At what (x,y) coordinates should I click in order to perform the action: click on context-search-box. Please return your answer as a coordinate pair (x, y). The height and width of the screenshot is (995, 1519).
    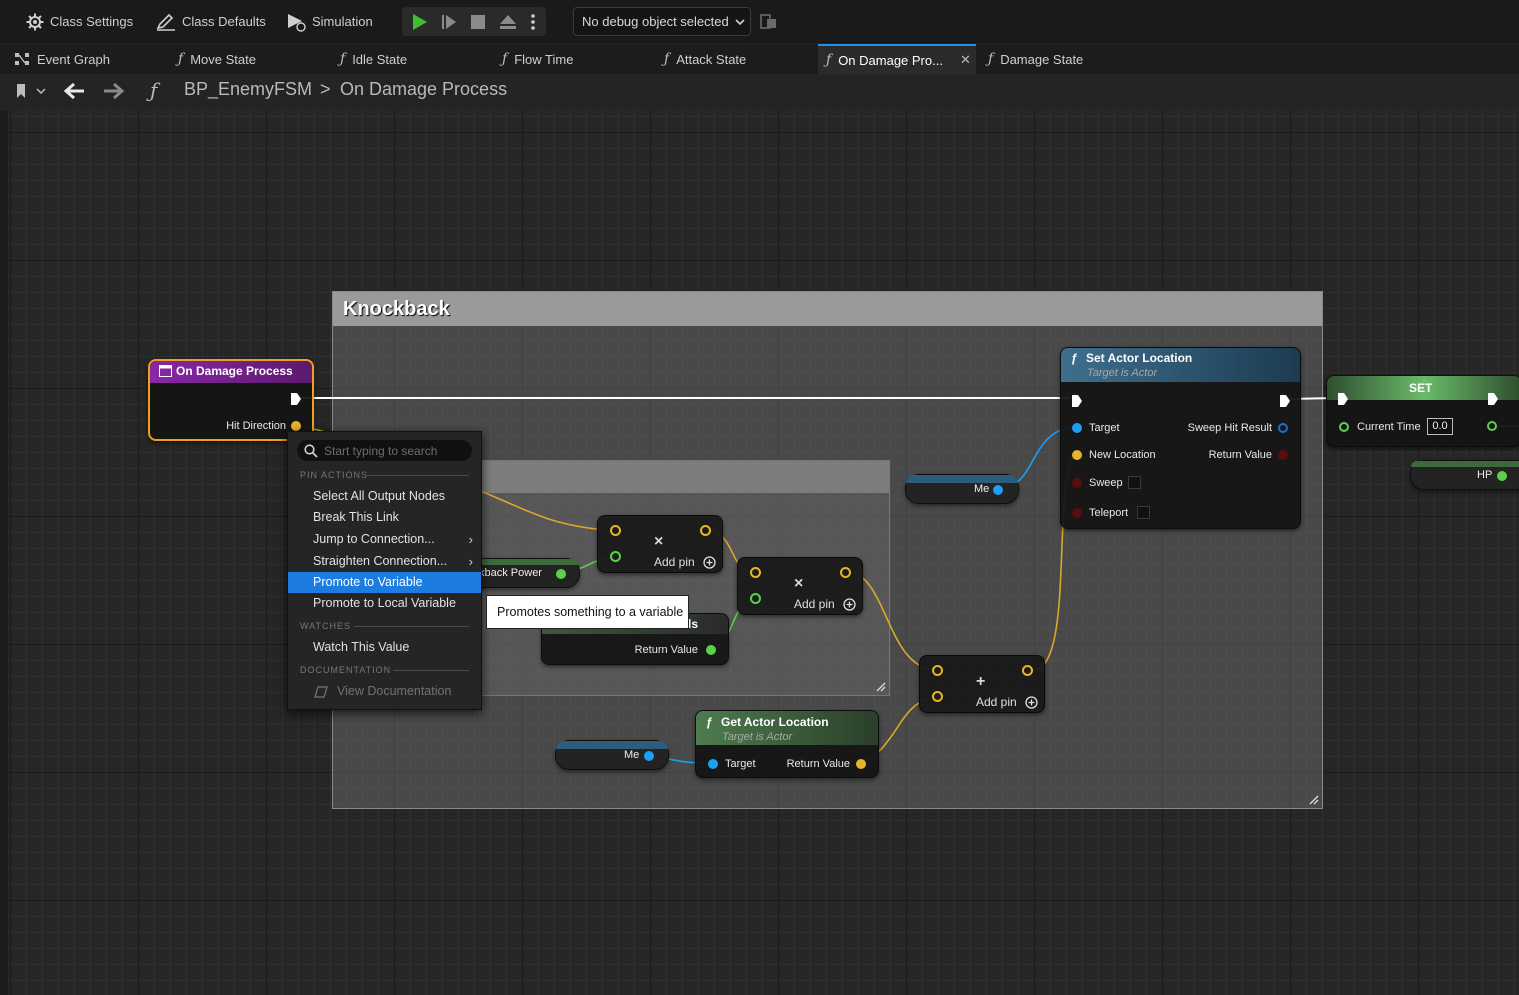
    Looking at the image, I should click on (384, 450).